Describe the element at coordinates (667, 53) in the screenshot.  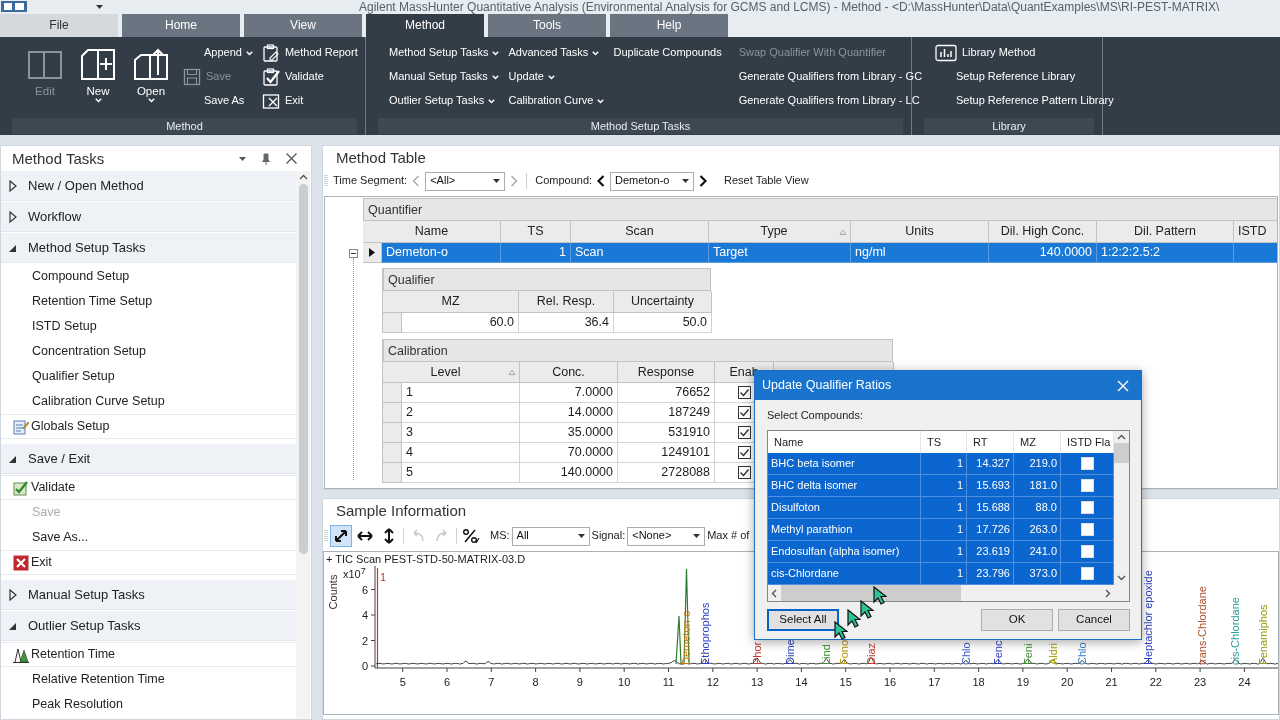
I see `ribbon-button: Duplicate Compounds` at that location.